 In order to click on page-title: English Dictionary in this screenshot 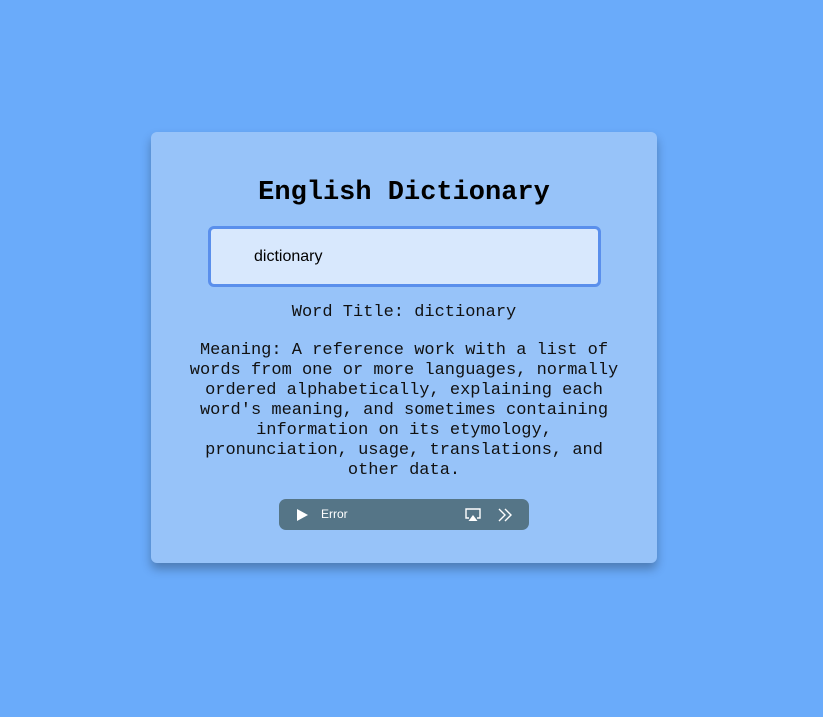, I will do `click(404, 193)`.